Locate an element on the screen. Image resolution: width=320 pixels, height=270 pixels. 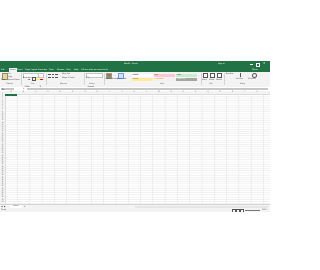
formula-input is located at coordinates (147, 89).